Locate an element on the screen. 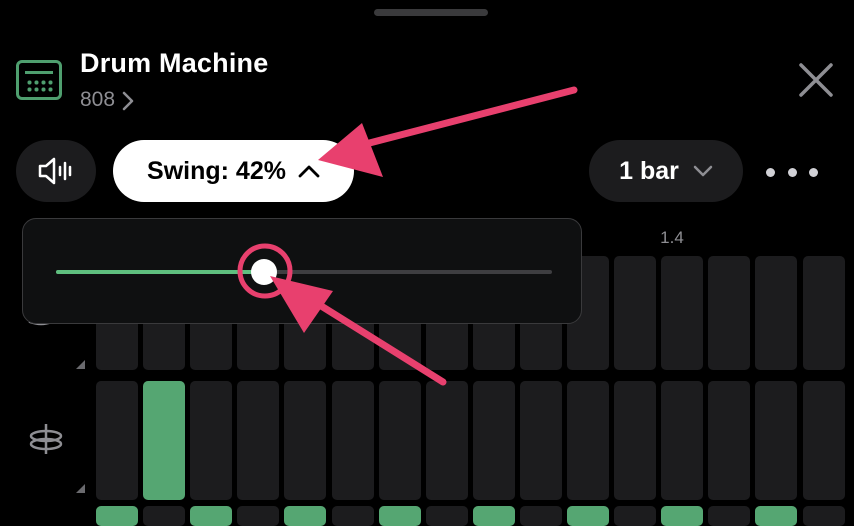  swing-slider-thumb is located at coordinates (264, 272).